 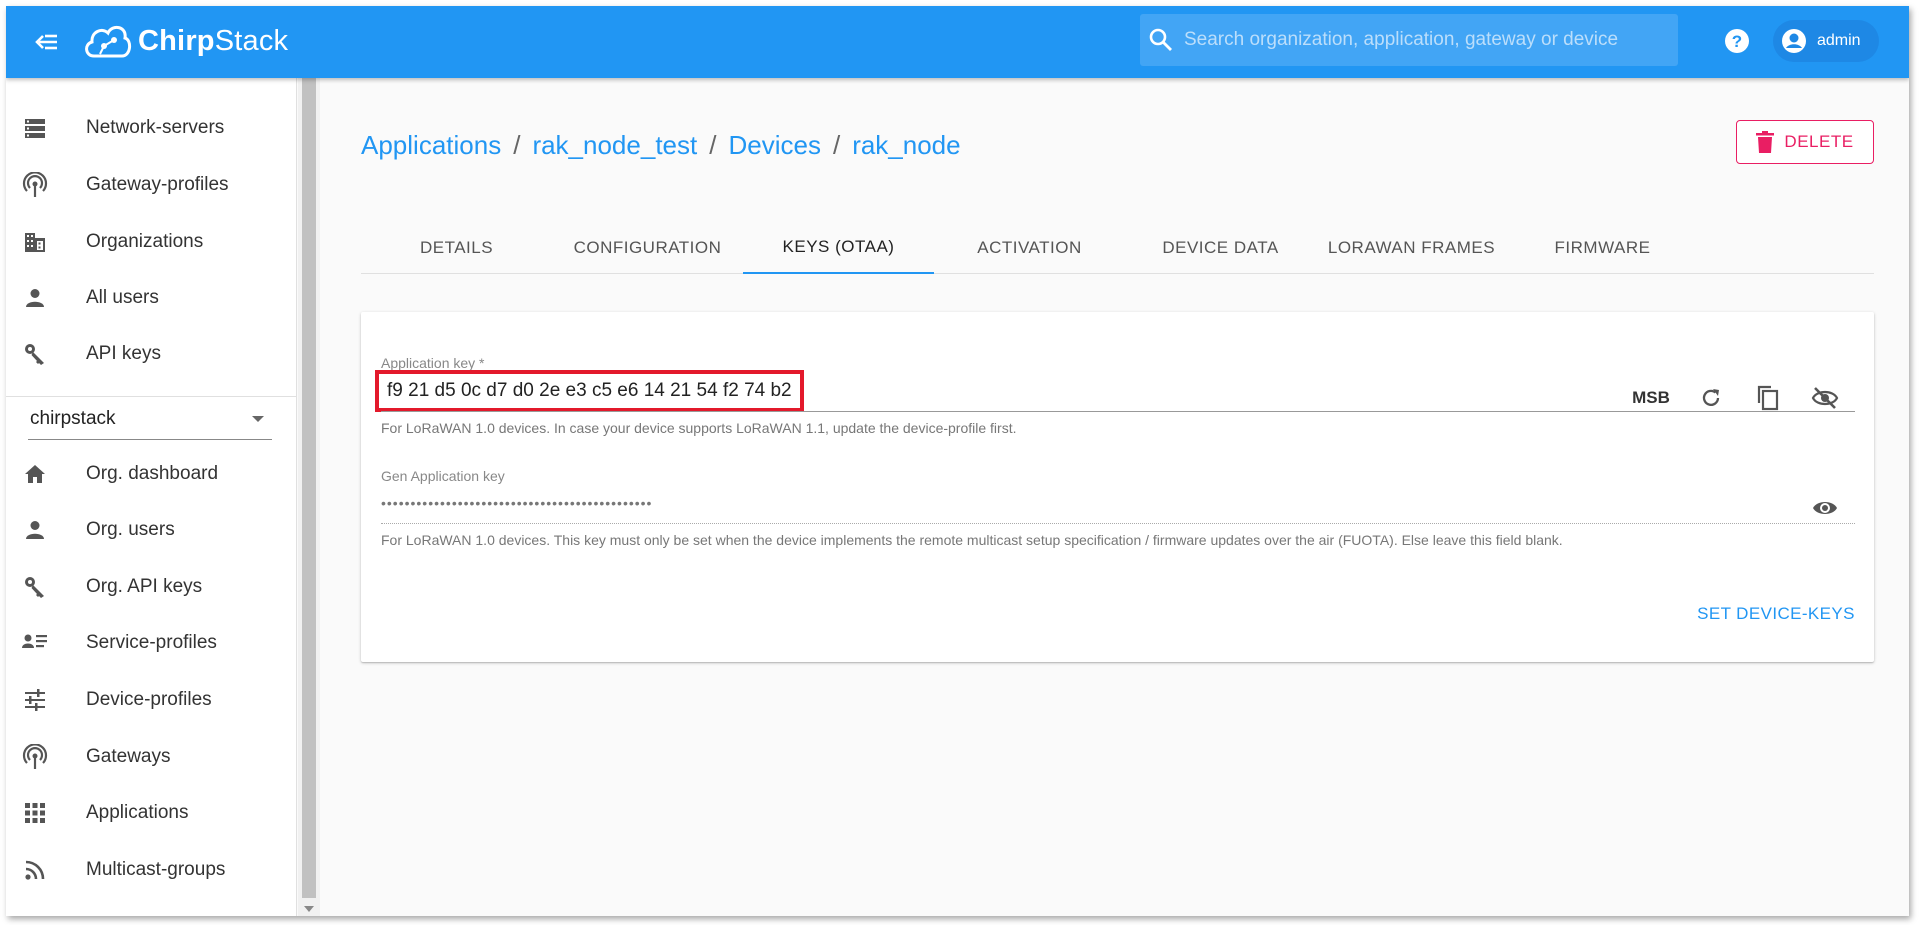 What do you see at coordinates (906, 145) in the screenshot?
I see `breadcrumb-device: rak_node` at bounding box center [906, 145].